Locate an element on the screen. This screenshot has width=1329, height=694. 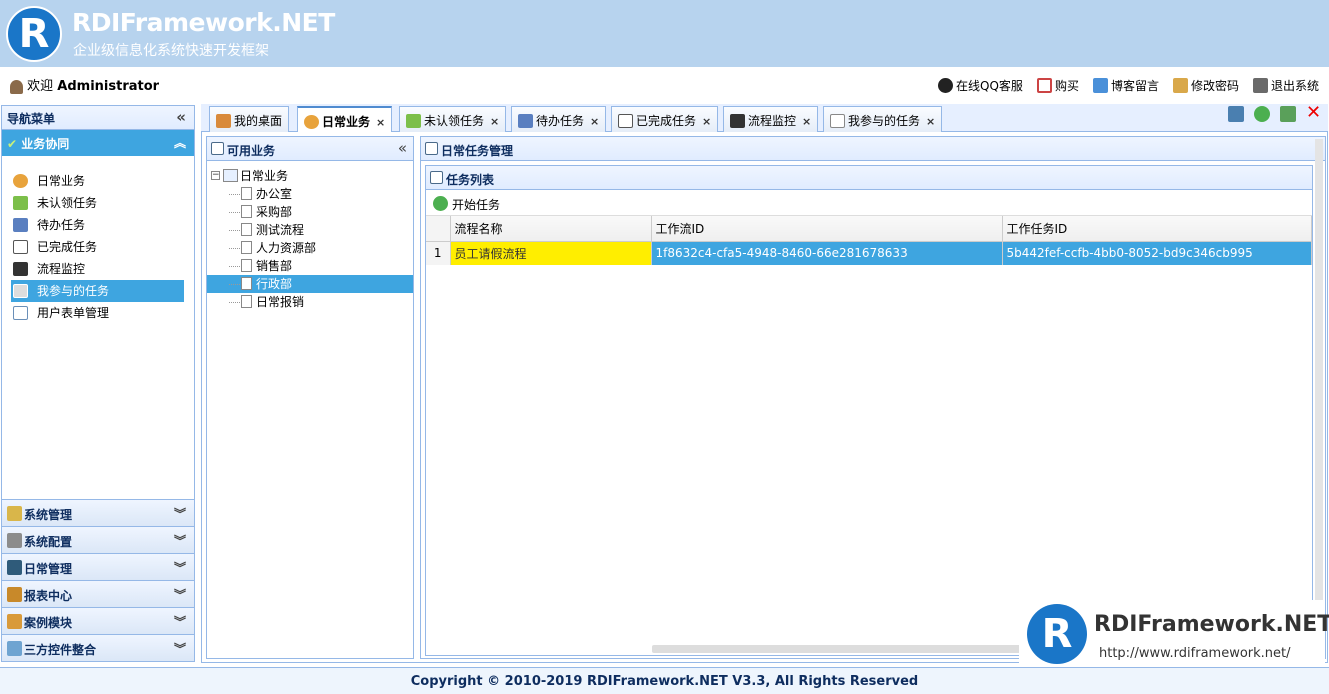
tree-node: 采购部 is located at coordinates (310, 212).